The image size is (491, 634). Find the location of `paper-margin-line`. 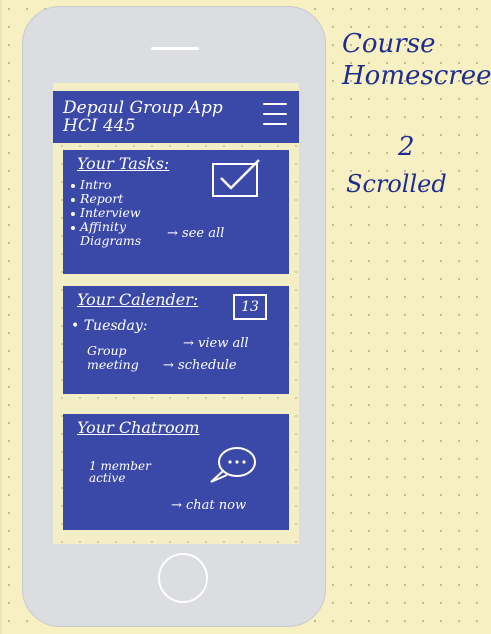

paper-margin-line is located at coordinates (1, 317).